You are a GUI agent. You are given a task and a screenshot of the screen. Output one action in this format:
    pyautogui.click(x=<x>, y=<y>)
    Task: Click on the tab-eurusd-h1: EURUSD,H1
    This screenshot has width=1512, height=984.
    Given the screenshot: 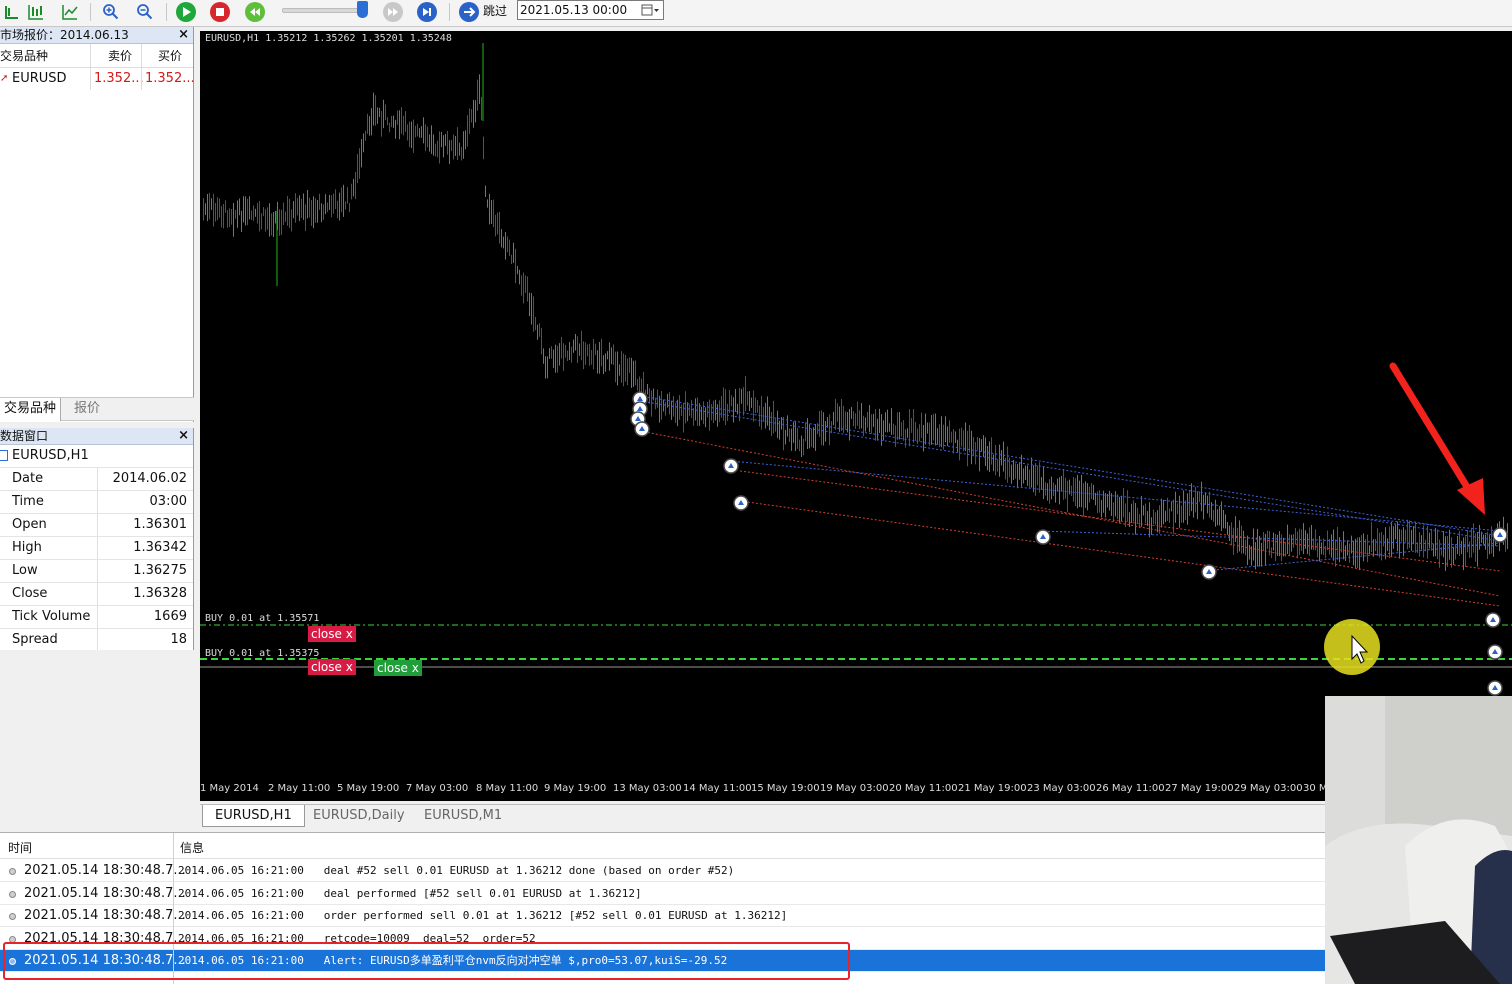 What is the action you would take?
    pyautogui.click(x=253, y=816)
    